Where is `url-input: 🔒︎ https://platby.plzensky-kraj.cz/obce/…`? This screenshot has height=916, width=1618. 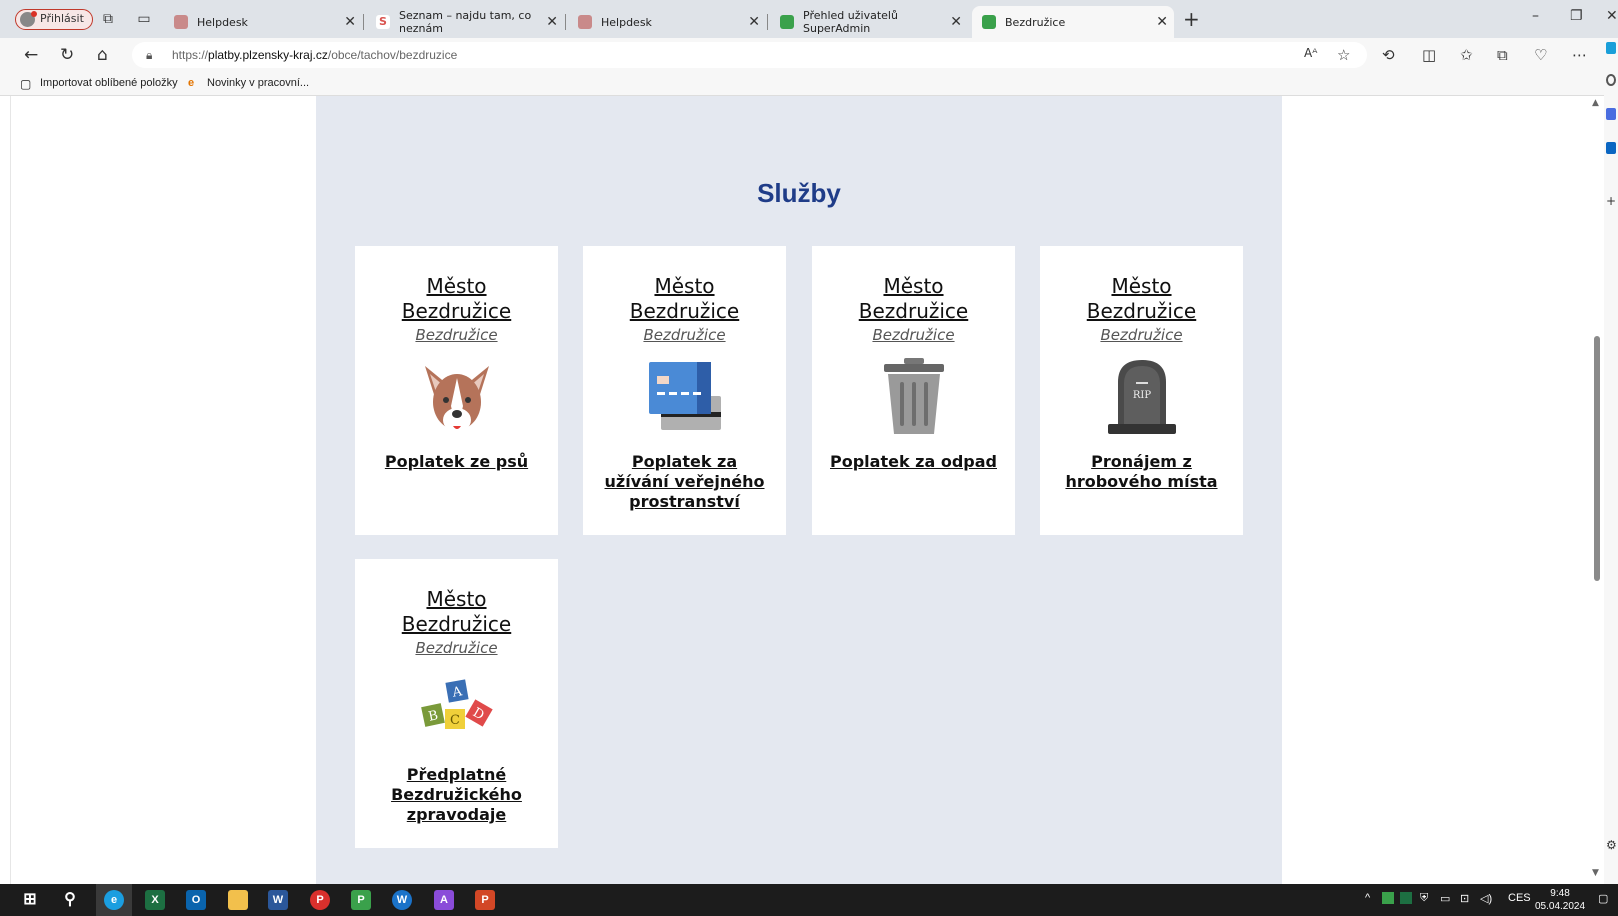
url-input: 🔒︎ https://platby.plzensky-kraj.cz/obce/… is located at coordinates (749, 55).